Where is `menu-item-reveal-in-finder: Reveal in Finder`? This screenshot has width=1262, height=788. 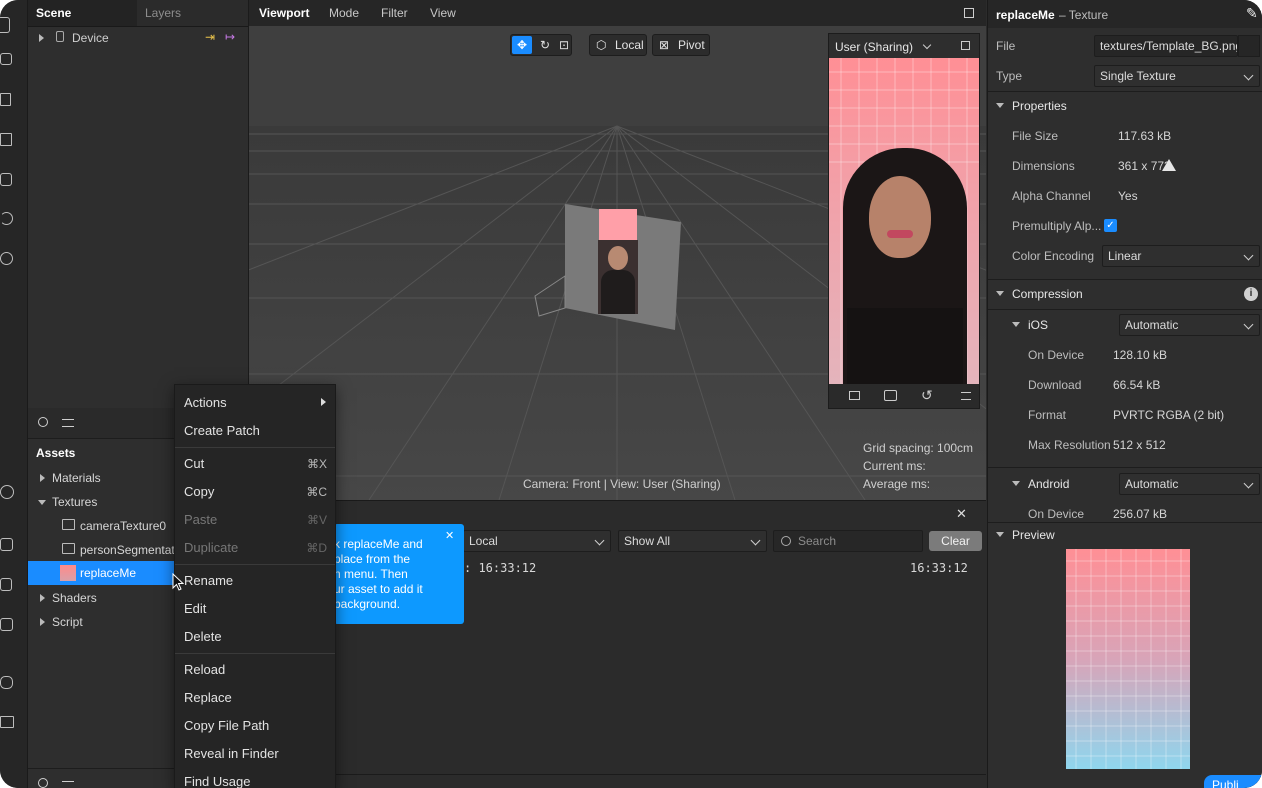
menu-item-reveal-in-finder: Reveal in Finder is located at coordinates (255, 753).